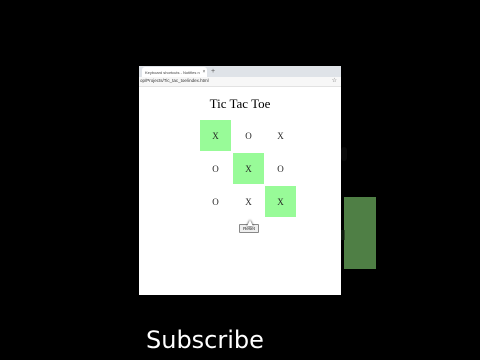 This screenshot has height=360, width=480. Describe the element at coordinates (280, 168) in the screenshot. I see `board-cell-1-2: O` at that location.